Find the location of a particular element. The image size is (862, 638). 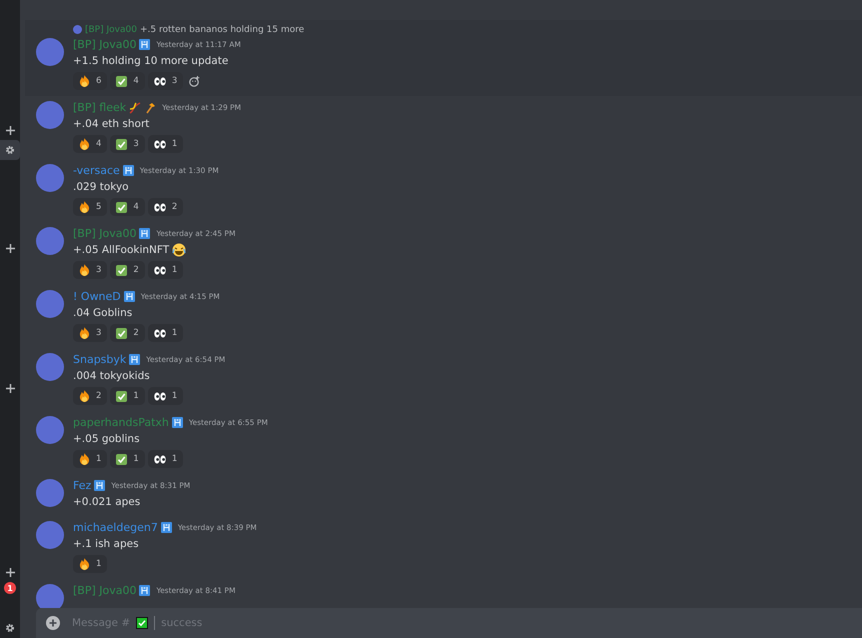

message-text: +.05 goblins is located at coordinates (106, 439).